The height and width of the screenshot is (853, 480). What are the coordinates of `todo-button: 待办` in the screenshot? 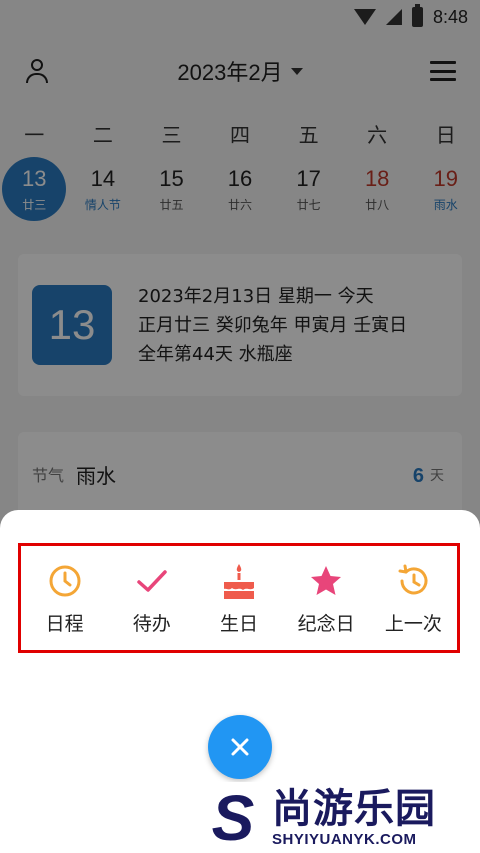 It's located at (152, 598).